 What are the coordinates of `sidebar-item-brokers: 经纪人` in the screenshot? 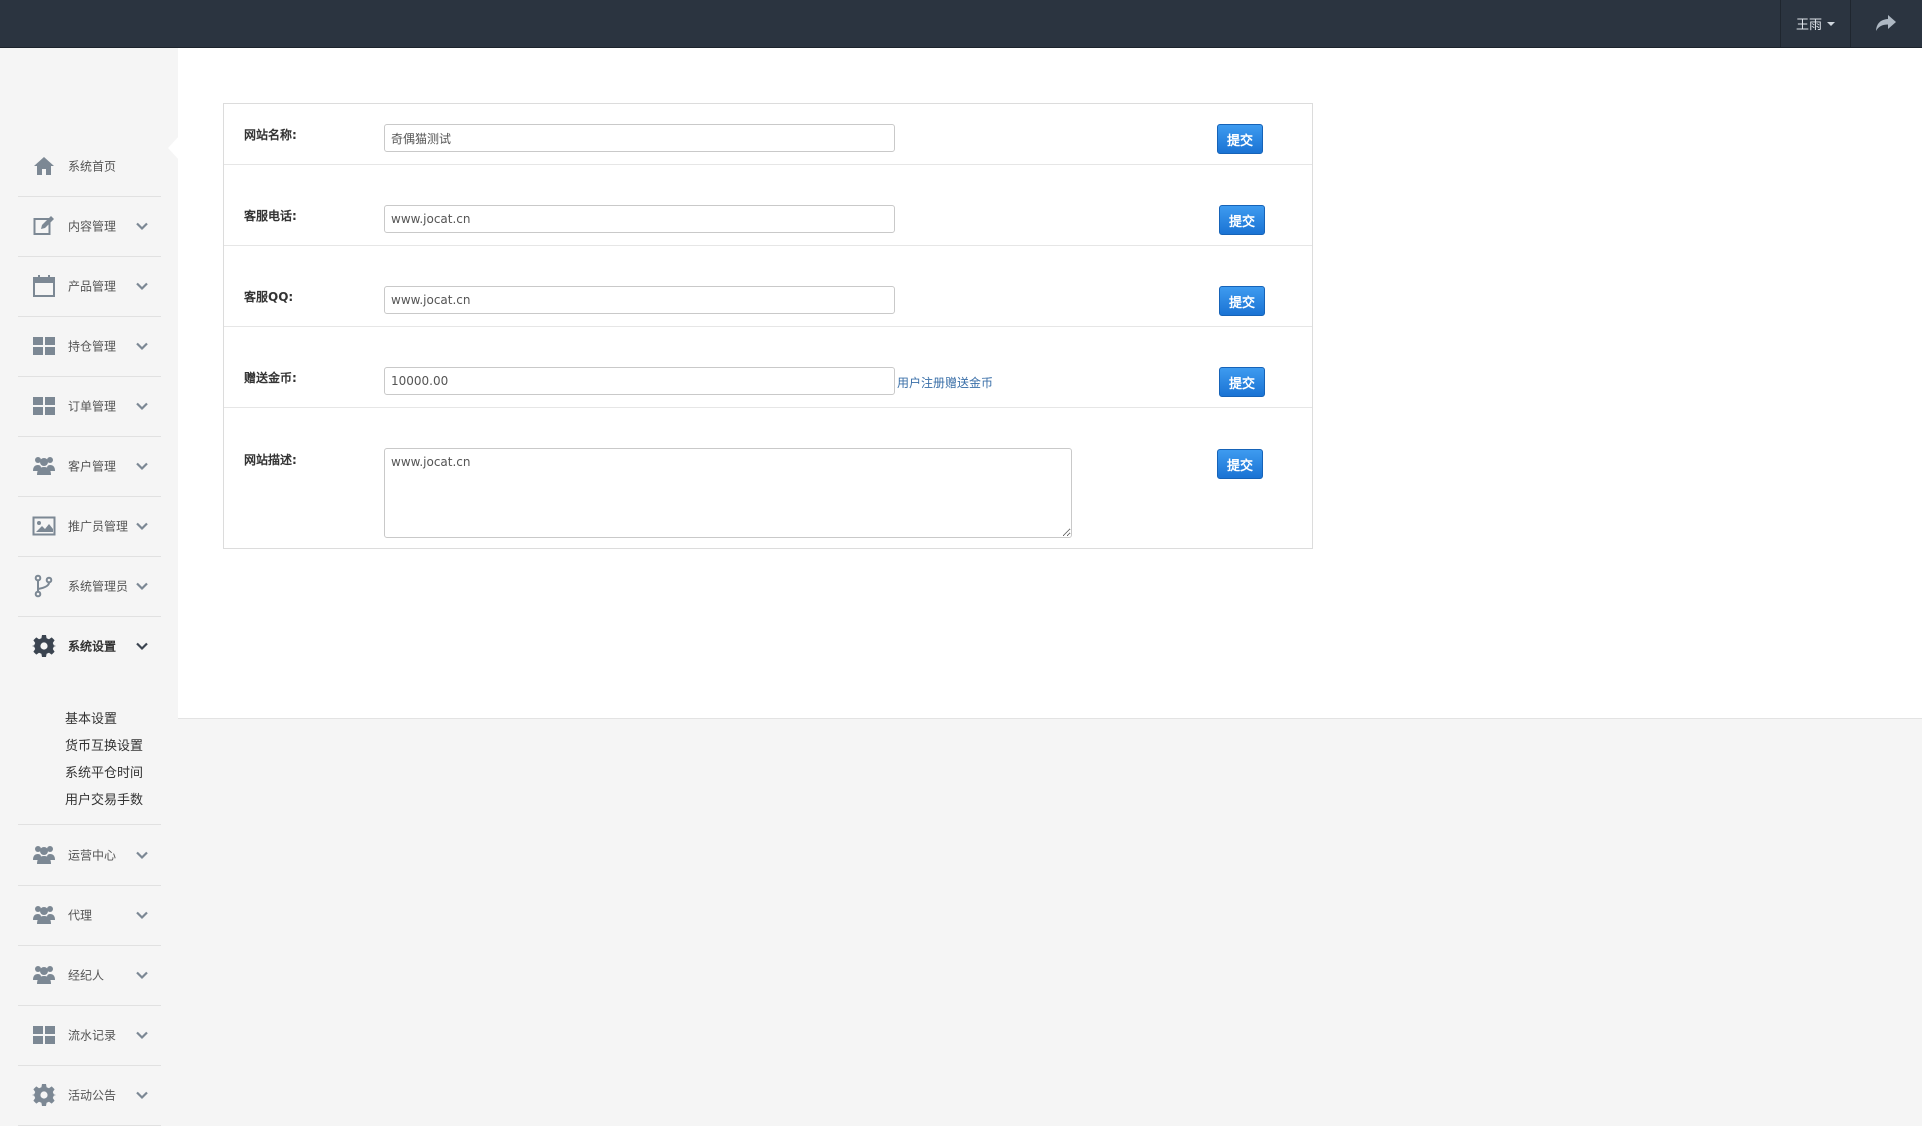 It's located at (89, 975).